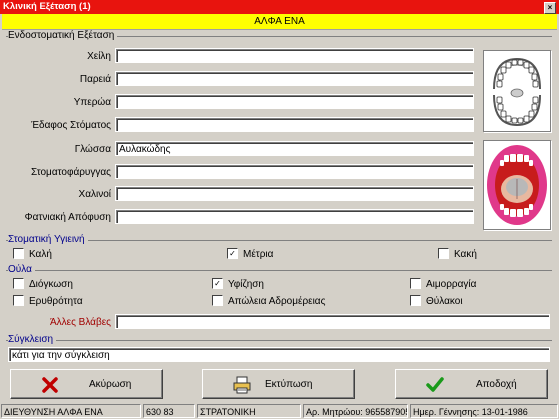 The height and width of the screenshot is (419, 559). What do you see at coordinates (355, 411) in the screenshot?
I see `status-registry-number: Αρ. Μητρώου: 965587905` at bounding box center [355, 411].